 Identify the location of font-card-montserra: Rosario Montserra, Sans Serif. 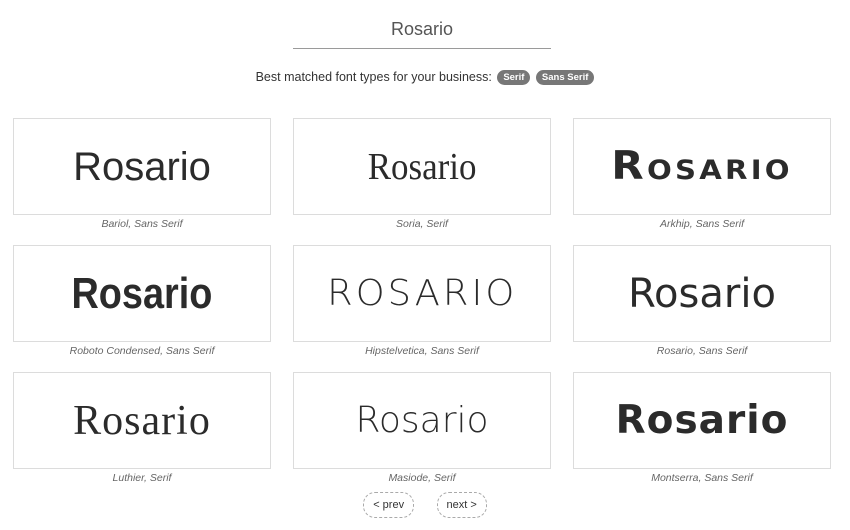
(702, 428).